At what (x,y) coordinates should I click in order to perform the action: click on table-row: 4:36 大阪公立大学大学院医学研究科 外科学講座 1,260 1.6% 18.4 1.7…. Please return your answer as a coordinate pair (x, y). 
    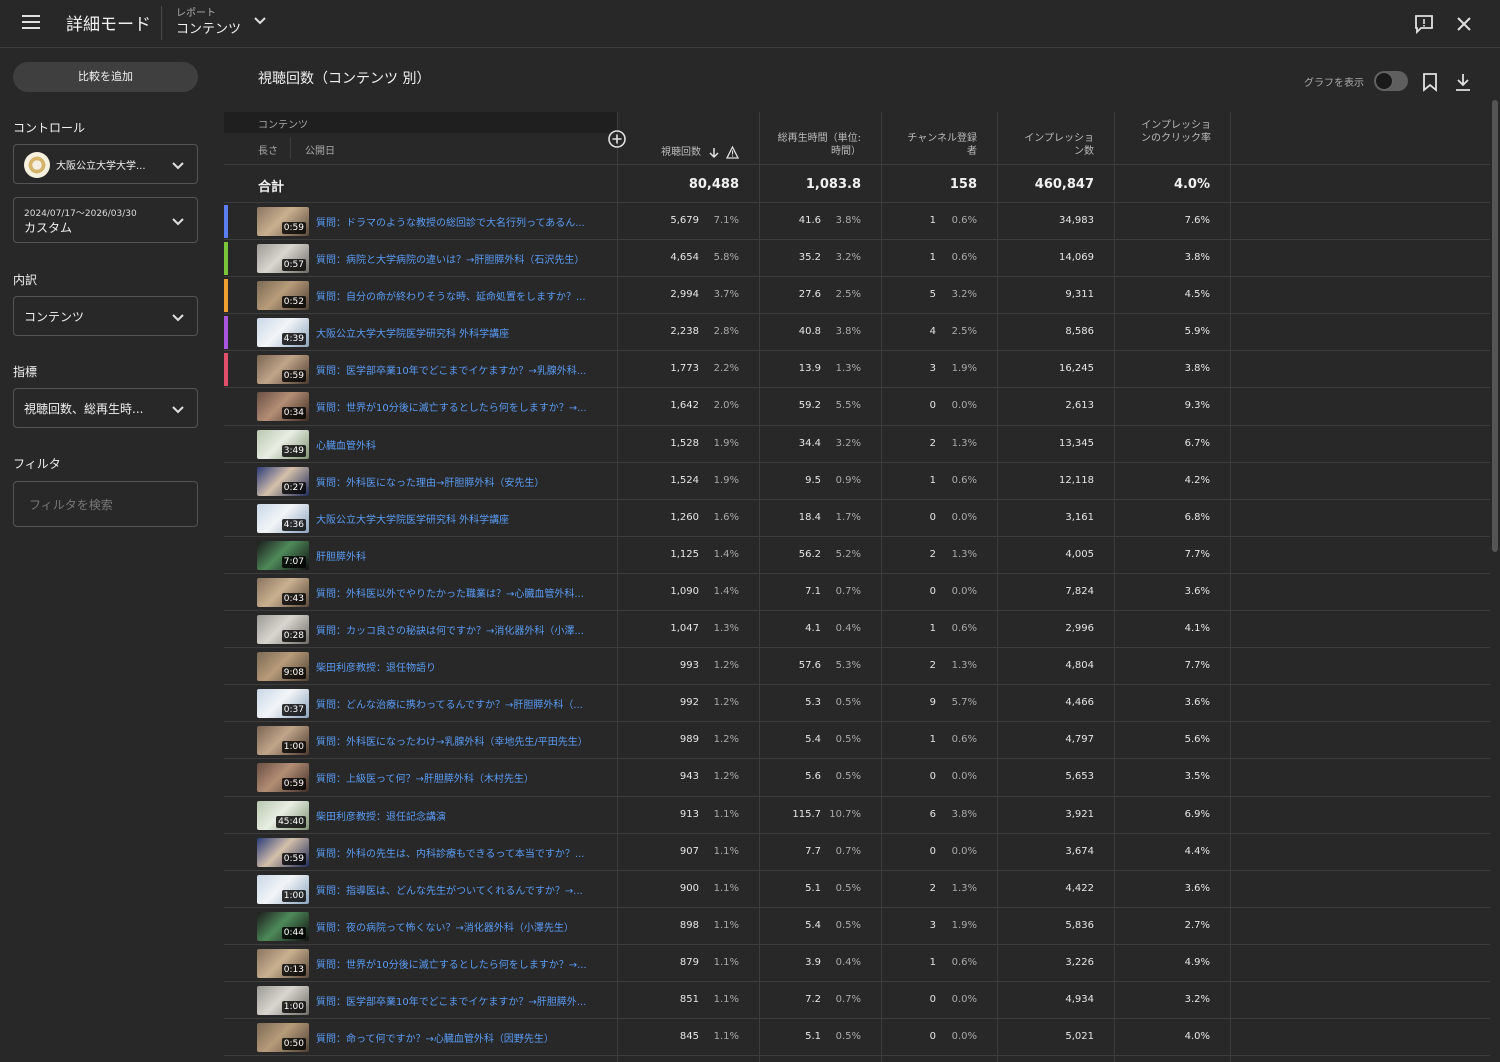
    Looking at the image, I should click on (857, 518).